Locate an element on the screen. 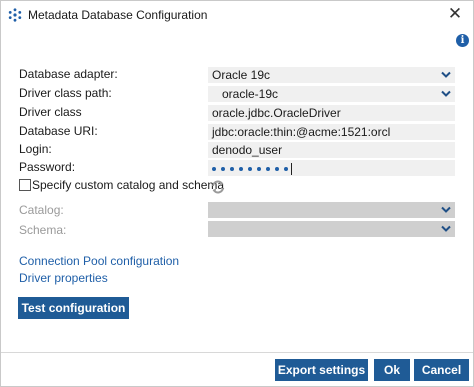 The height and width of the screenshot is (387, 474). connection-pool-link: Connection Pool configuration is located at coordinates (99, 261).